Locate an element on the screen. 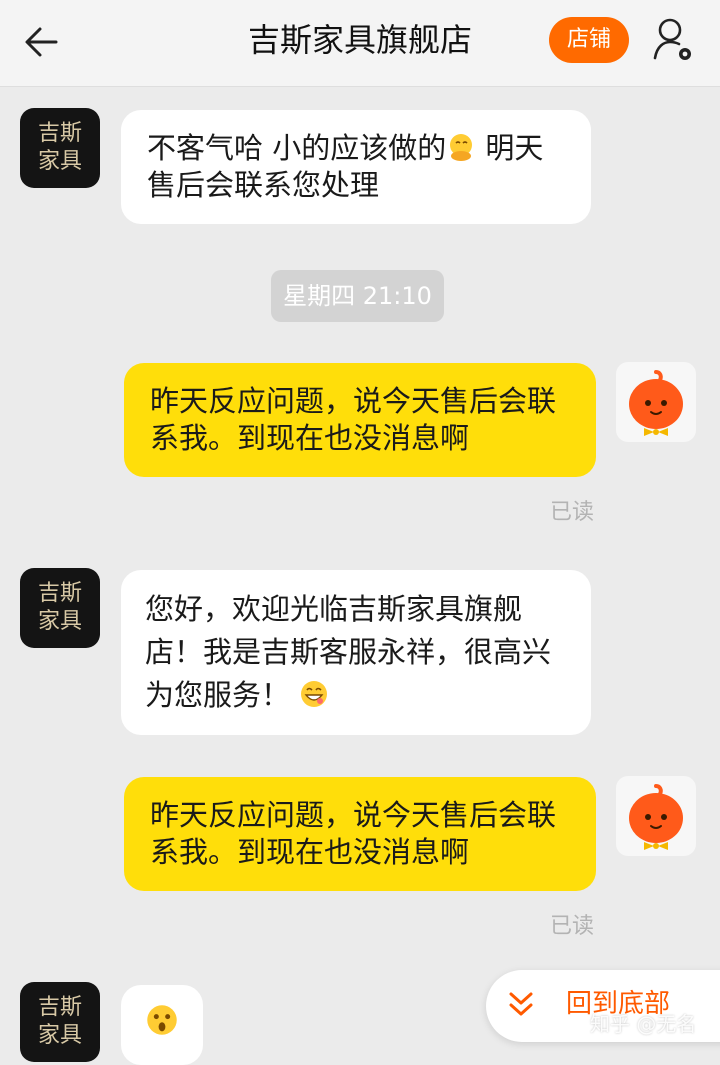 This screenshot has width=720, height=1065. message-bubble-received: 您好，欢迎光临吉斯家具旗舰店！我是吉斯客服永祥，很高兴为您服务！ is located at coordinates (356, 652).